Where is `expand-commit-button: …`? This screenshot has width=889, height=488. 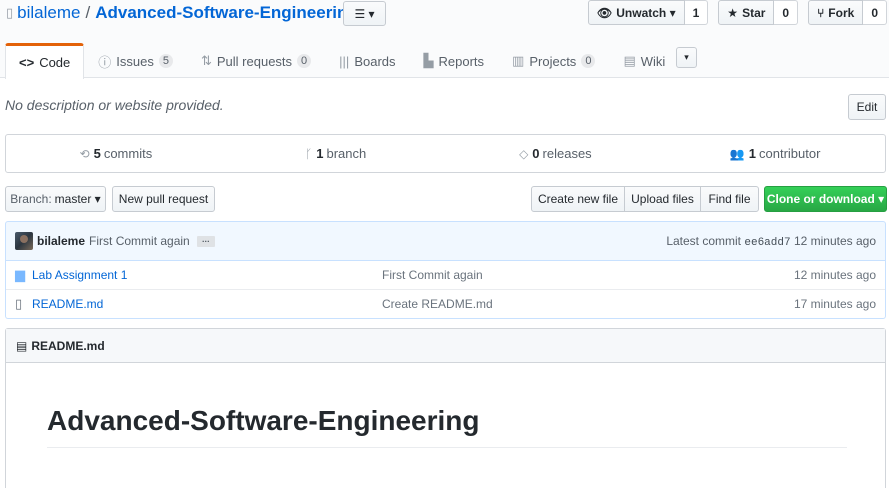 expand-commit-button: … is located at coordinates (205, 241).